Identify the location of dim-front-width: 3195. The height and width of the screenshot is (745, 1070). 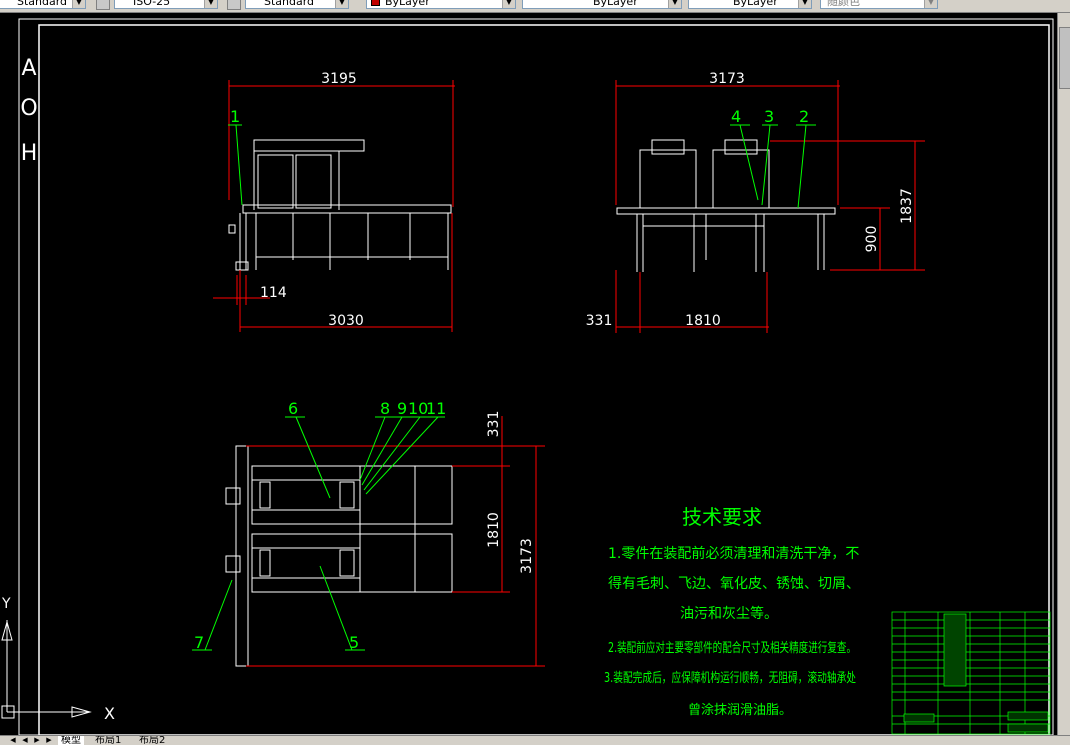
(339, 79).